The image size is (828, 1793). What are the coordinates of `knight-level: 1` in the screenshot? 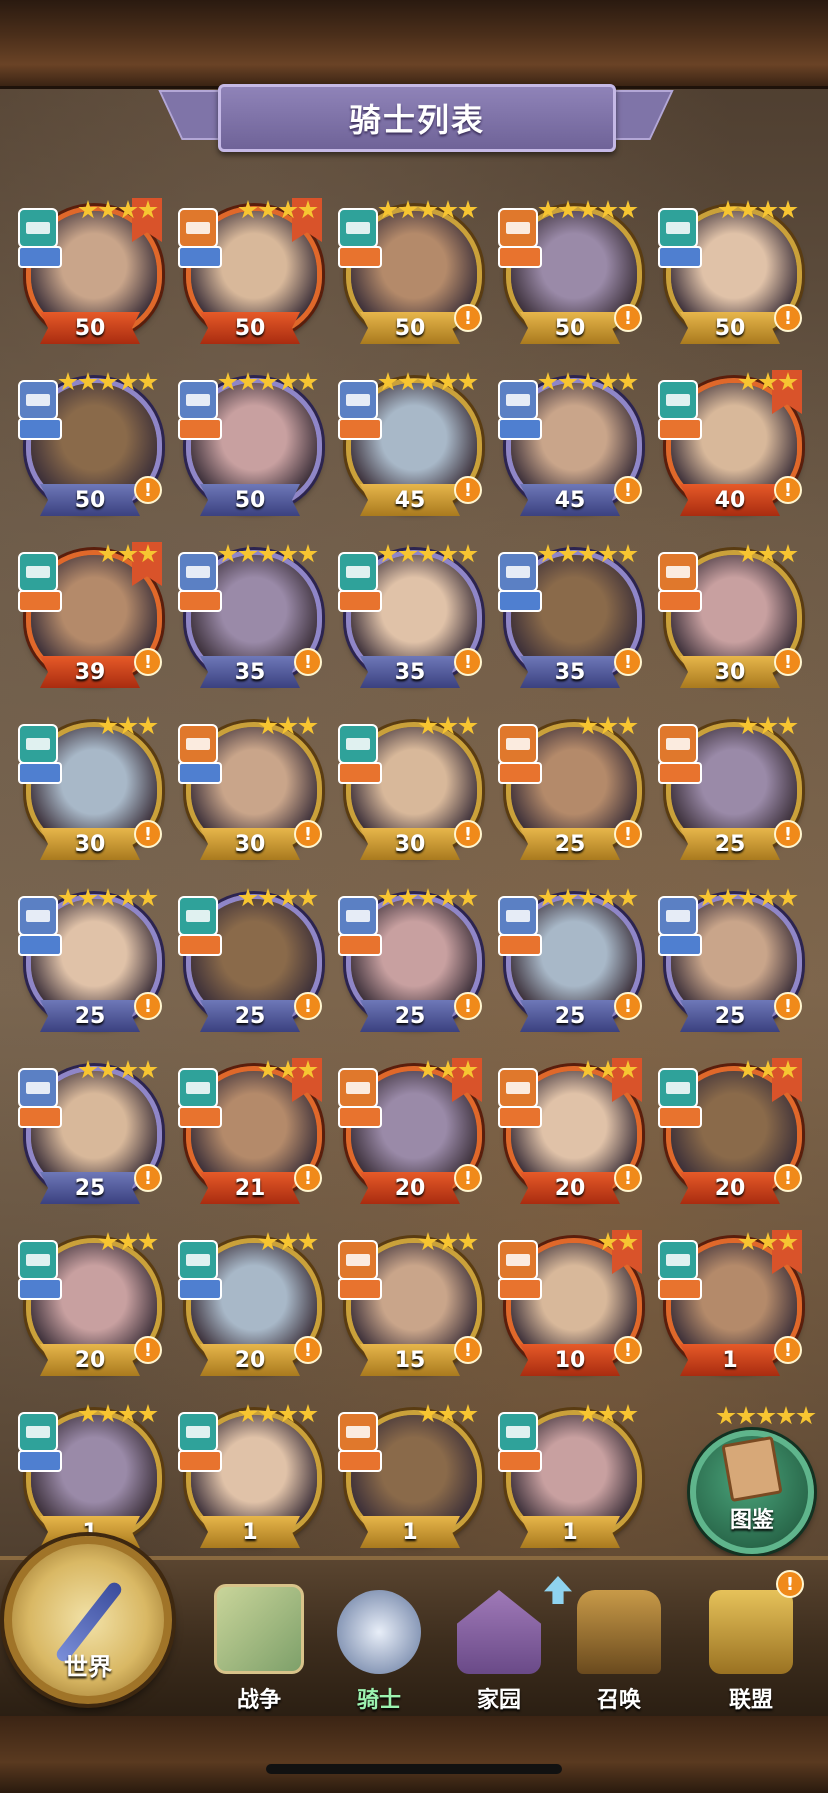 It's located at (410, 1532).